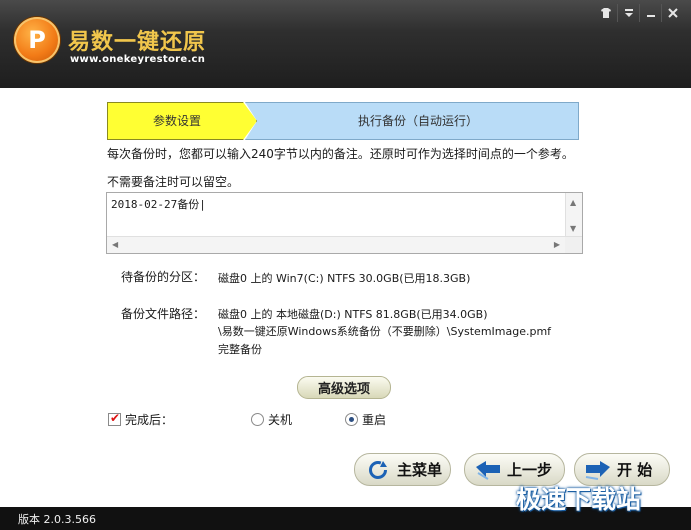 Image resolution: width=691 pixels, height=530 pixels. What do you see at coordinates (672, 13) in the screenshot?
I see `close-icon` at bounding box center [672, 13].